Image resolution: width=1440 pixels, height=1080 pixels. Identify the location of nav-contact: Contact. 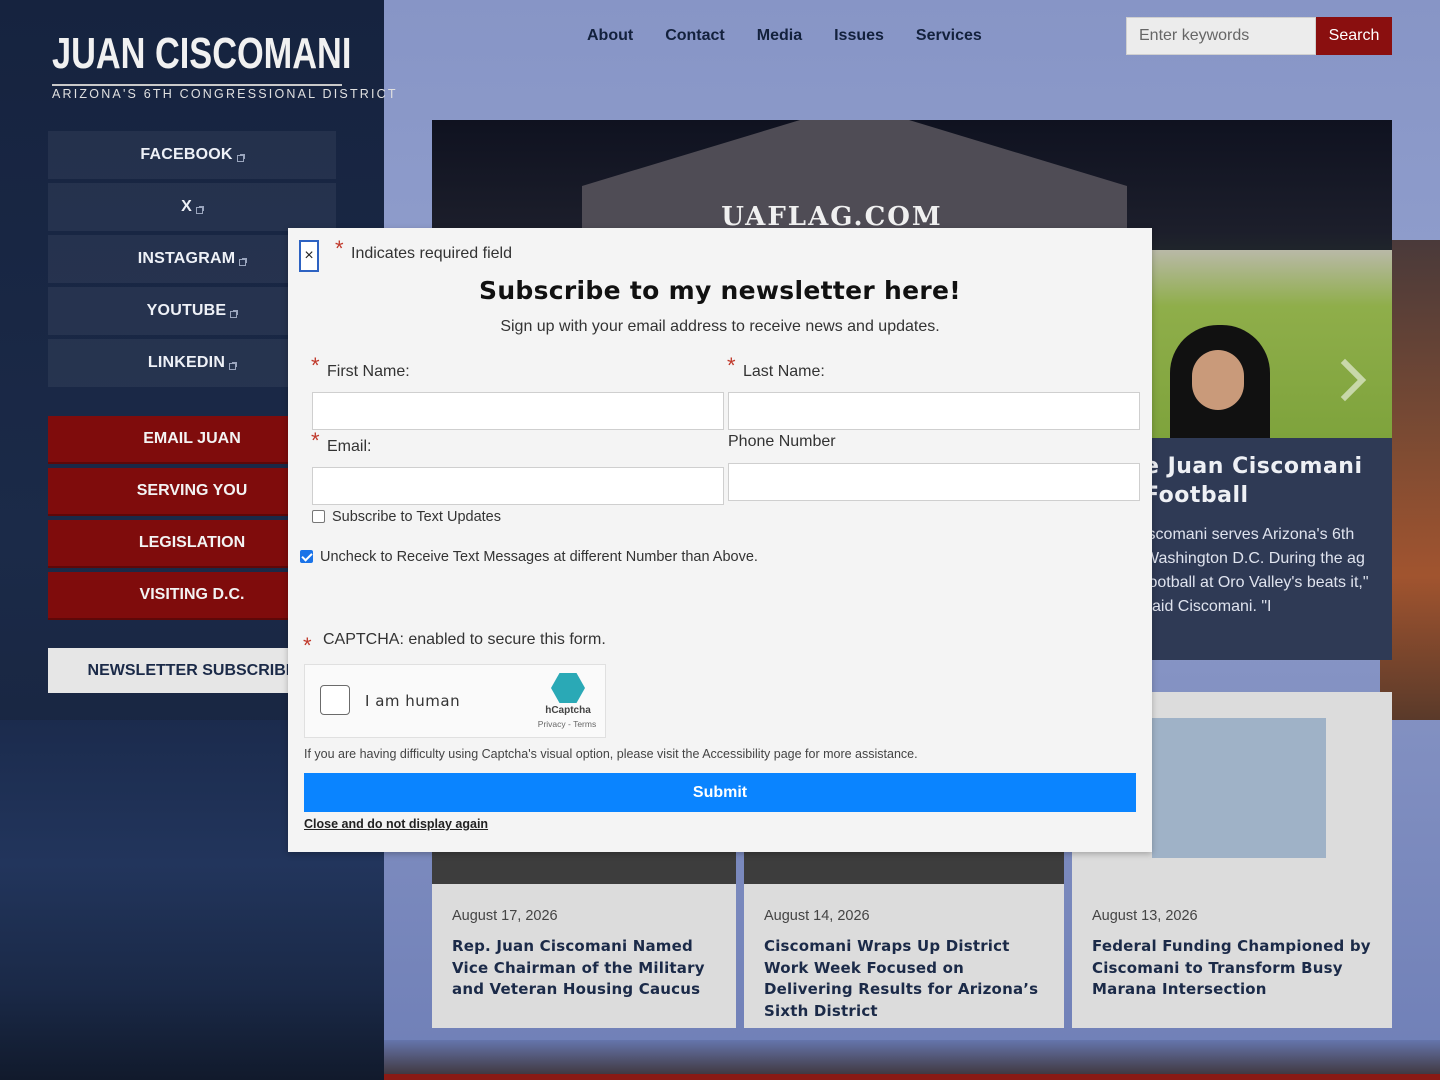
(695, 36).